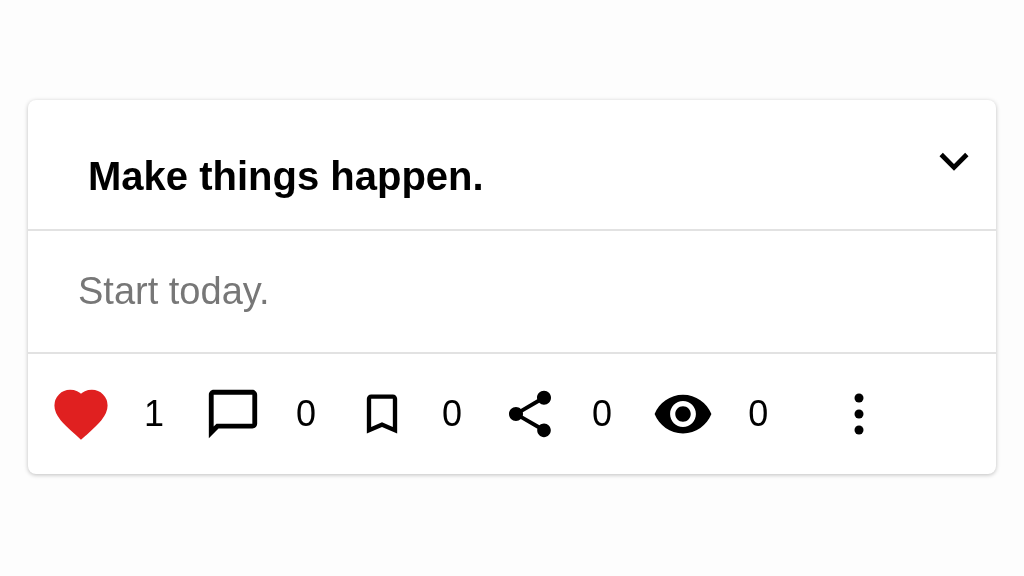 Image resolution: width=1024 pixels, height=576 pixels. I want to click on count-label: 1, so click(154, 414).